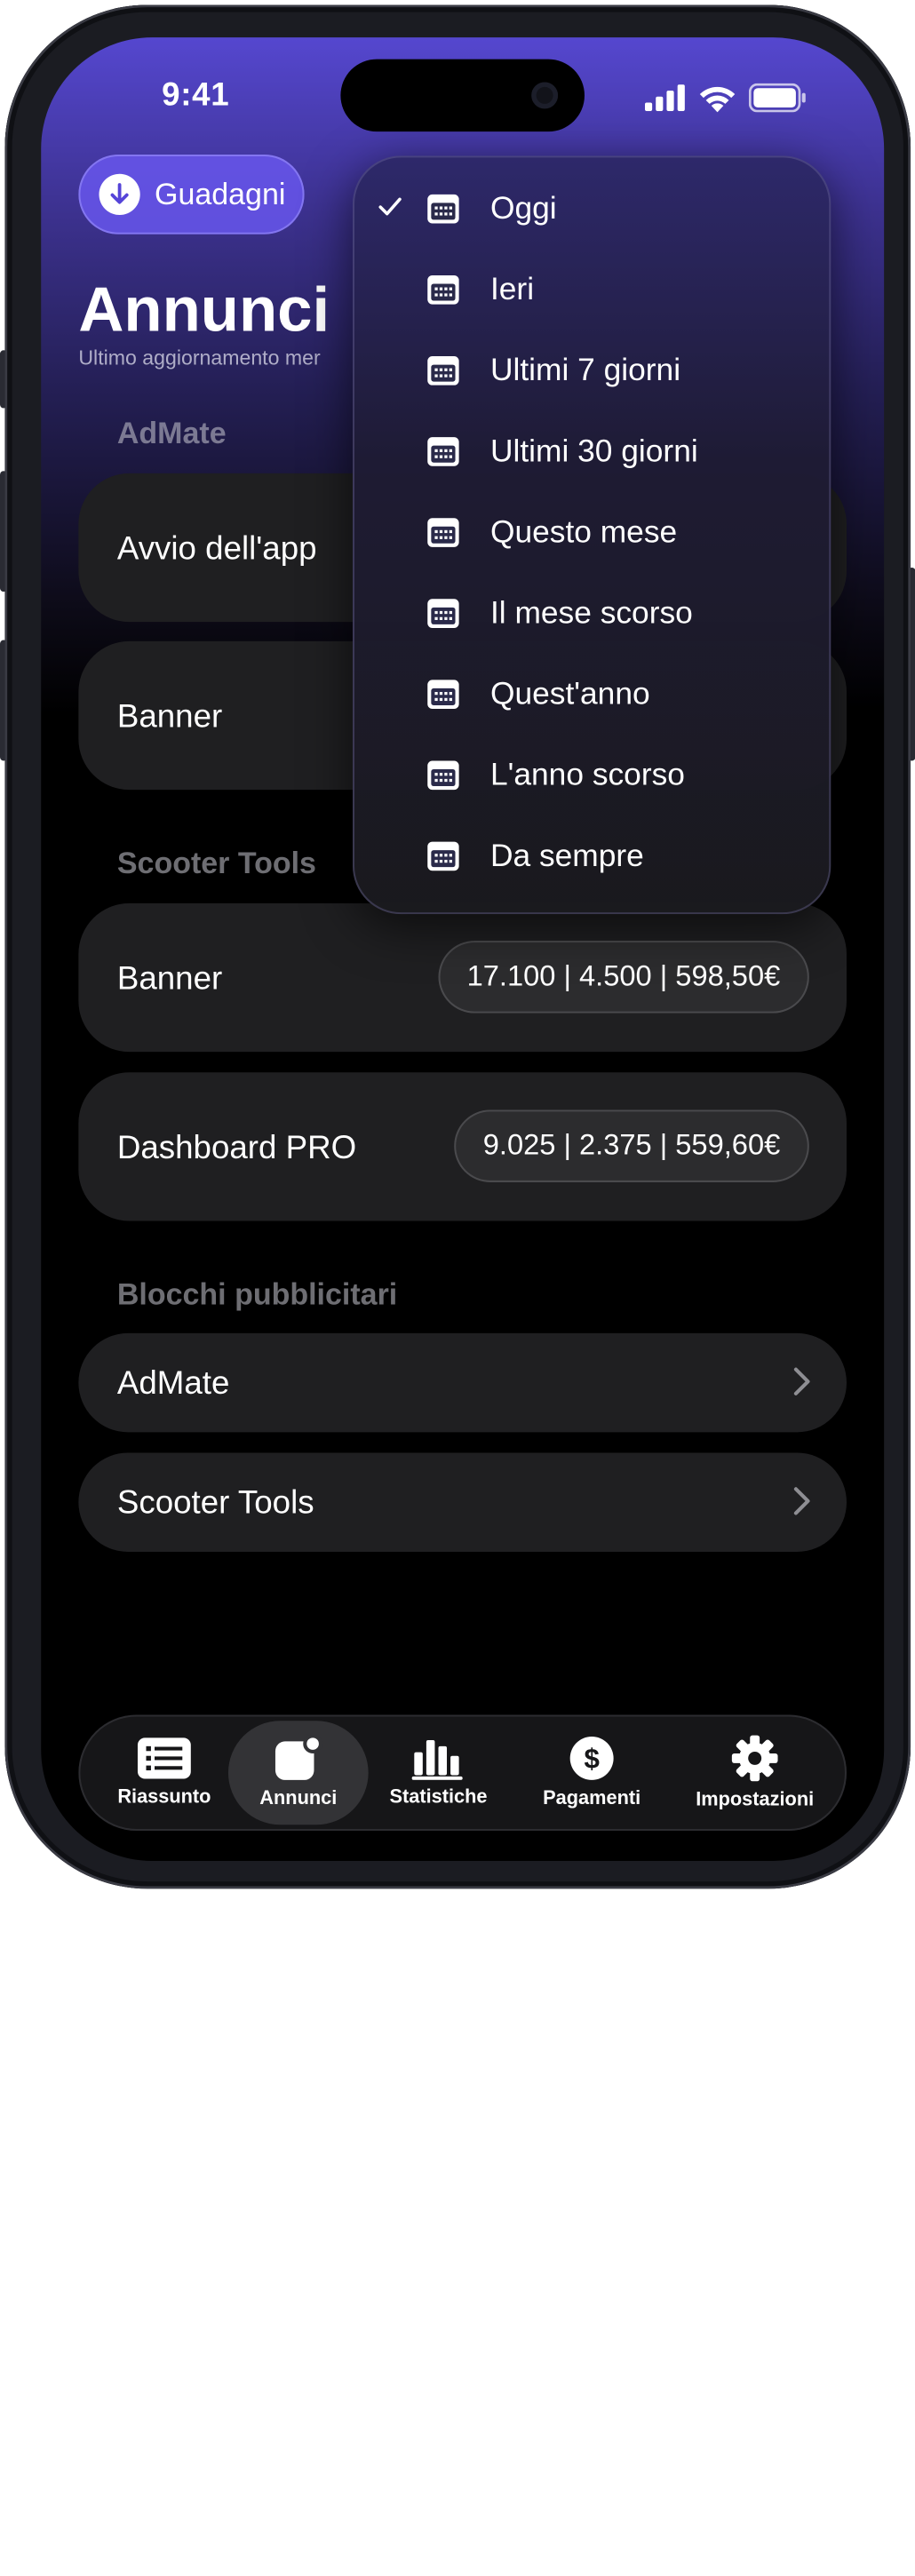 The image size is (915, 2576). I want to click on ad-card-banner-scooter: Banner 17.100 | 4.500 | 598,50€, so click(462, 977).